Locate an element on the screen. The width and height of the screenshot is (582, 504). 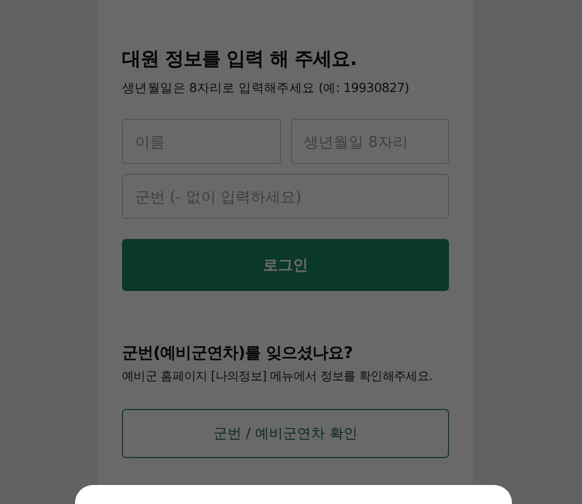
birthdate-hint: 생년월일은 8자리로 입력해주세요 (예: 19930827) is located at coordinates (266, 88).